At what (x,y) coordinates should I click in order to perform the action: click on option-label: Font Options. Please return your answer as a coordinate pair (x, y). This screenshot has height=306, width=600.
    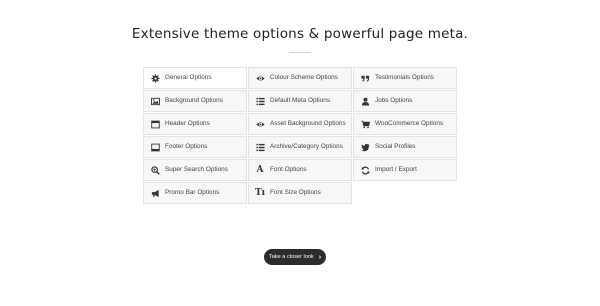
    Looking at the image, I should click on (288, 169).